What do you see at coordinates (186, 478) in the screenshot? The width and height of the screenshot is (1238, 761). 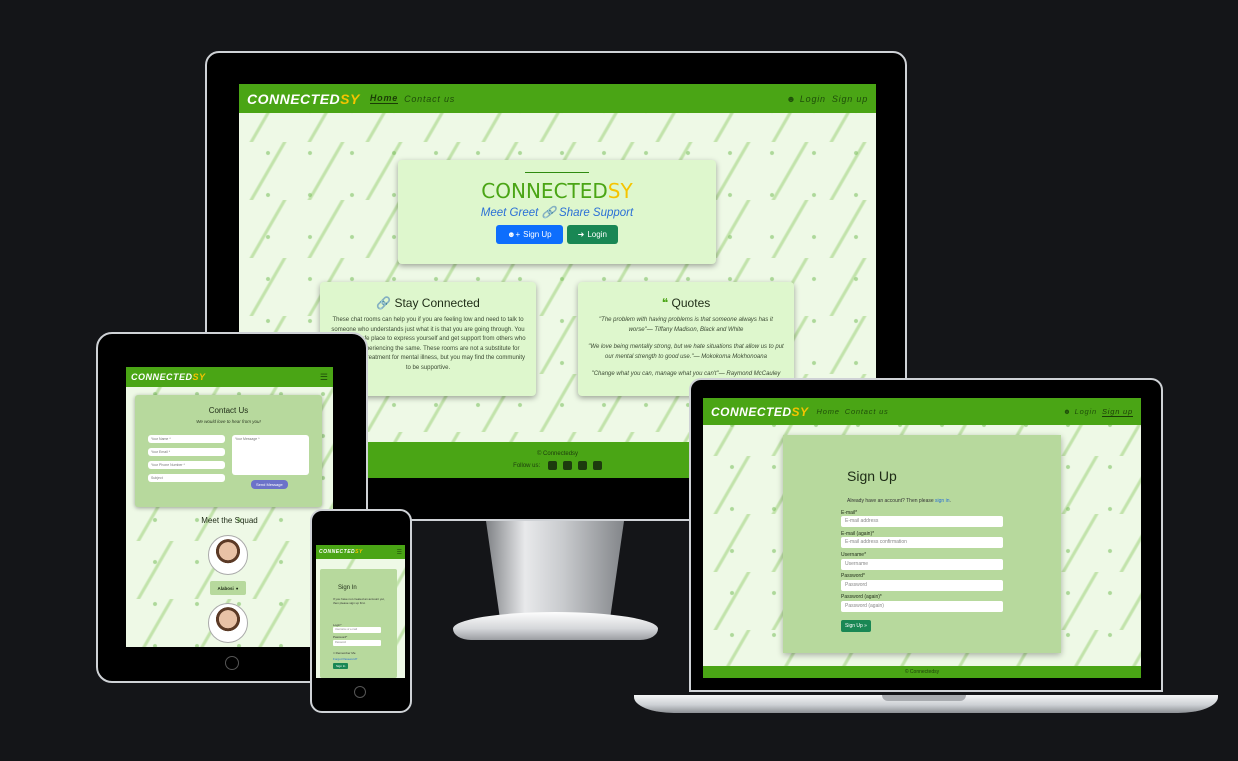 I see `subject-input: Subject` at bounding box center [186, 478].